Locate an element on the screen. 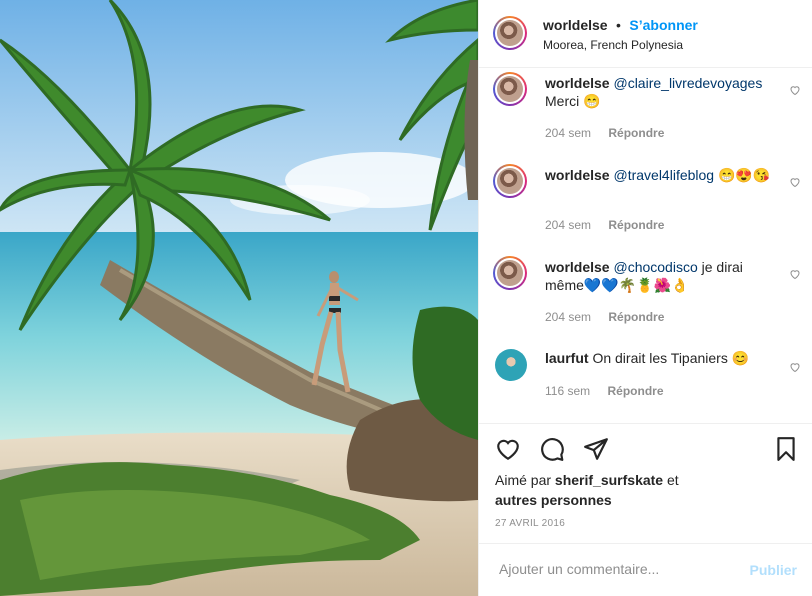 The height and width of the screenshot is (596, 812). actions-divider is located at coordinates (645, 424).